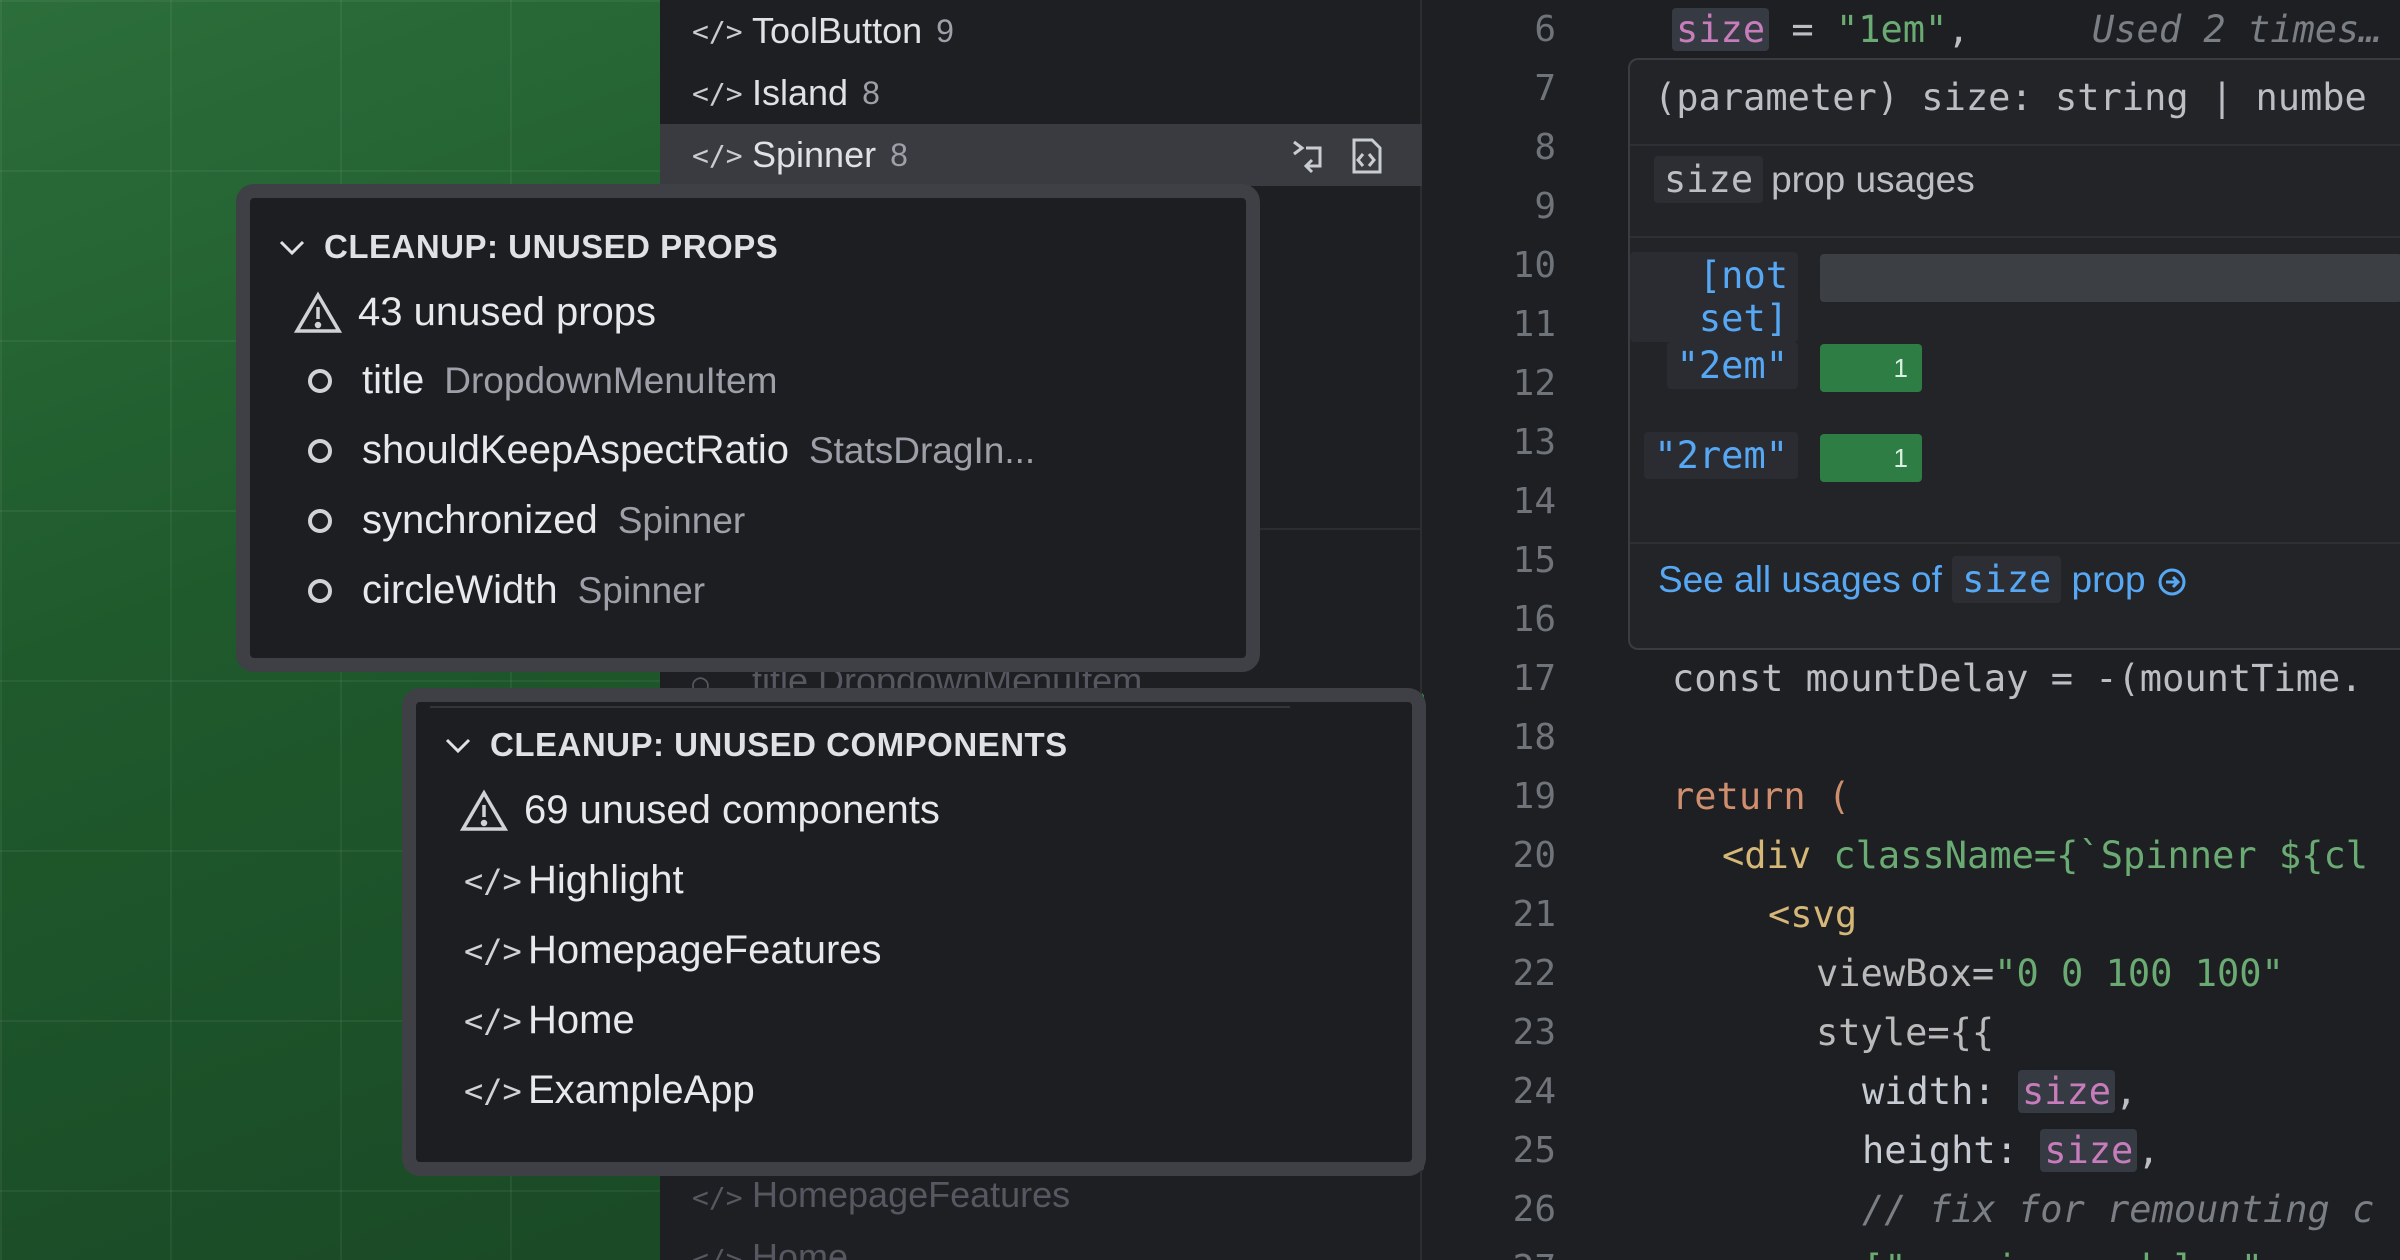 The height and width of the screenshot is (1260, 2400). I want to click on line-number: 13, so click(1534, 442).